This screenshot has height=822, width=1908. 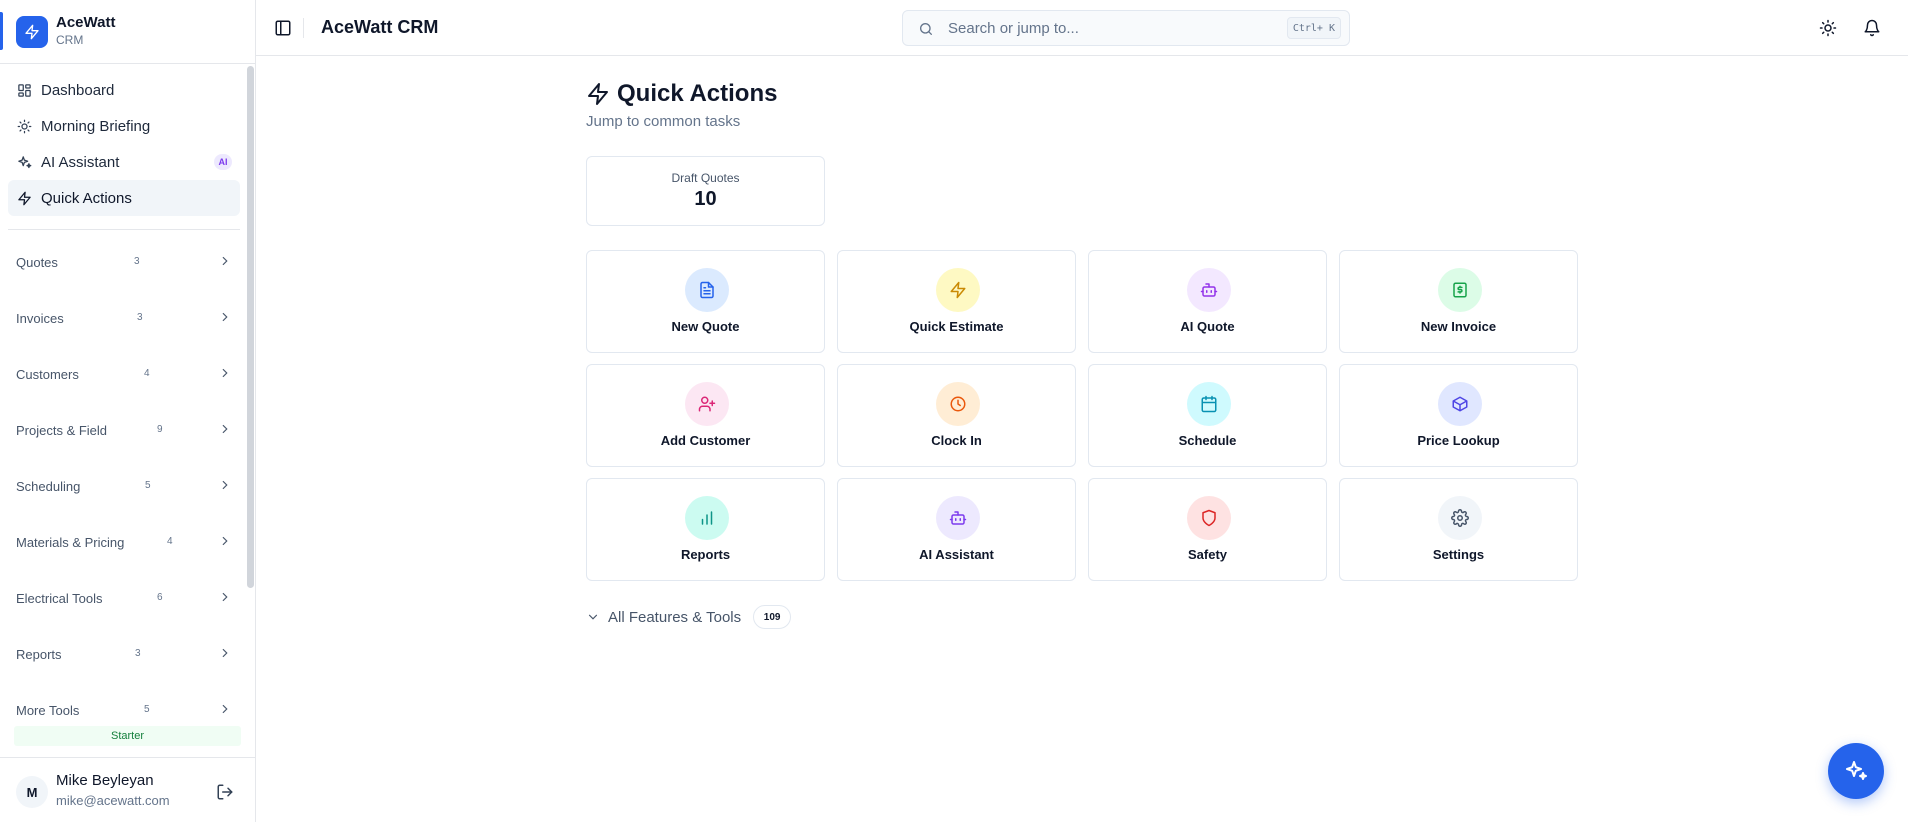 What do you see at coordinates (958, 404) in the screenshot?
I see `clock-icon` at bounding box center [958, 404].